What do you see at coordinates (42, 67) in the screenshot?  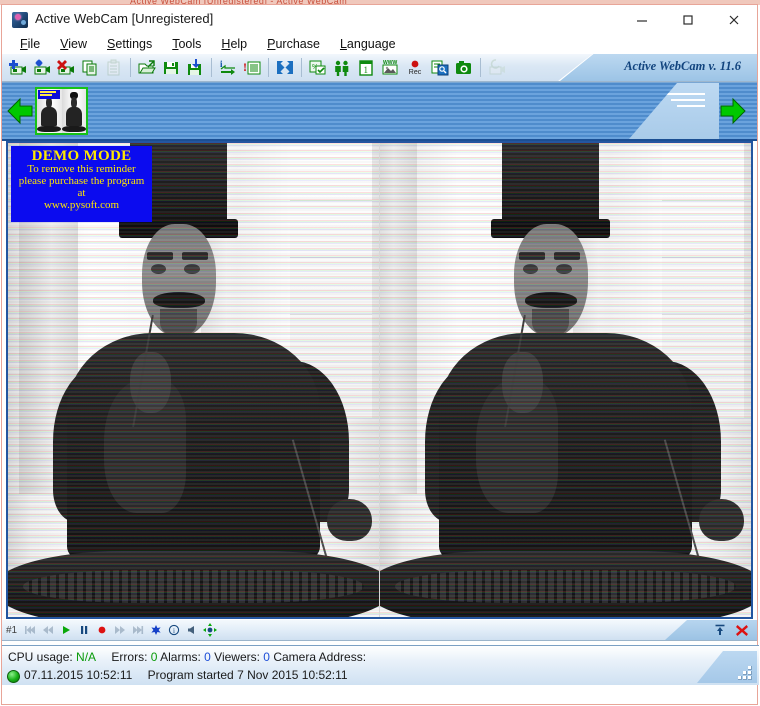 I see `configure-camera-icon` at bounding box center [42, 67].